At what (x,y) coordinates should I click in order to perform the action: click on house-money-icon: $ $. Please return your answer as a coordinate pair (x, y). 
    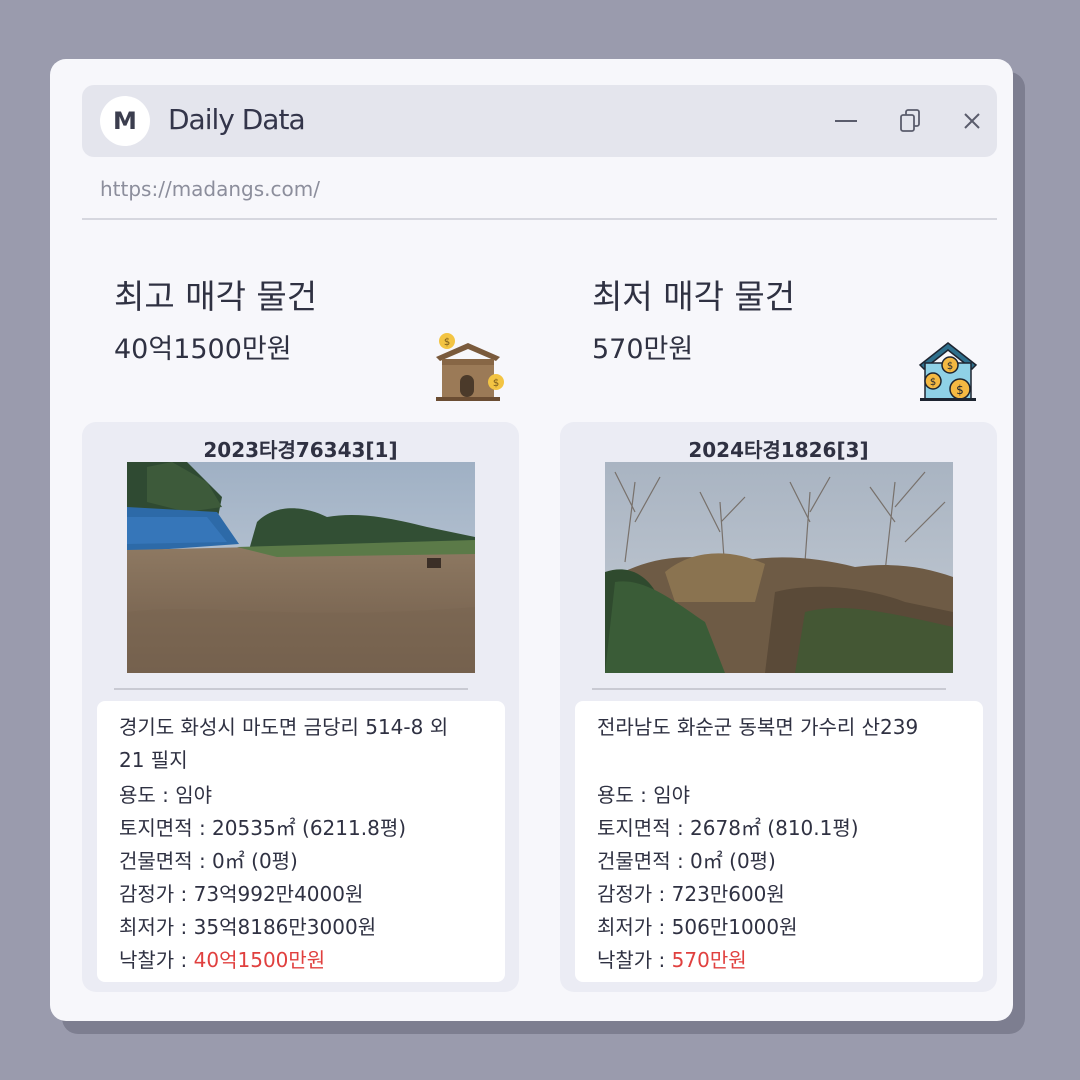
    Looking at the image, I should click on (470, 370).